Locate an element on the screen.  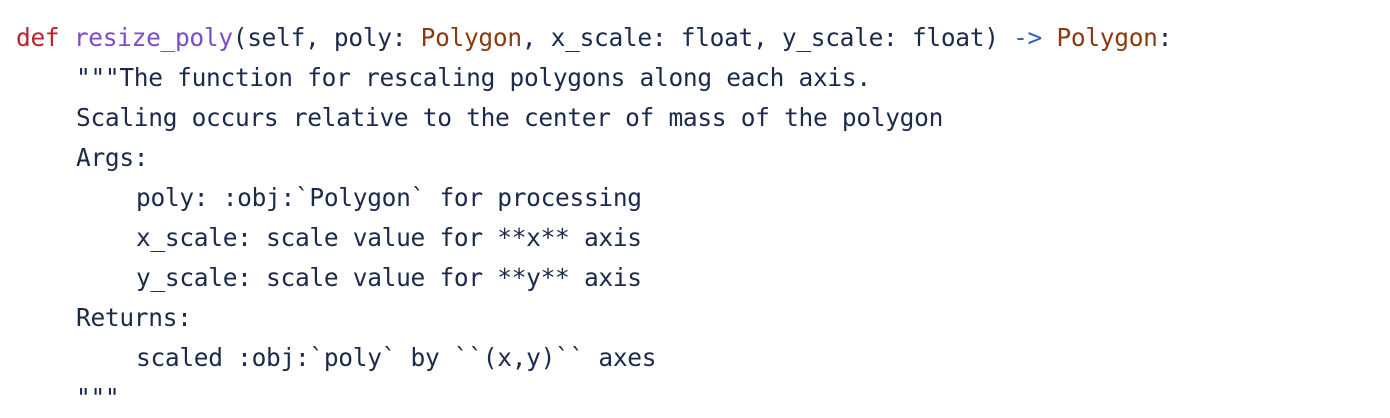
docstring-line: x_scale: scale value for **x** axis is located at coordinates (389, 237).